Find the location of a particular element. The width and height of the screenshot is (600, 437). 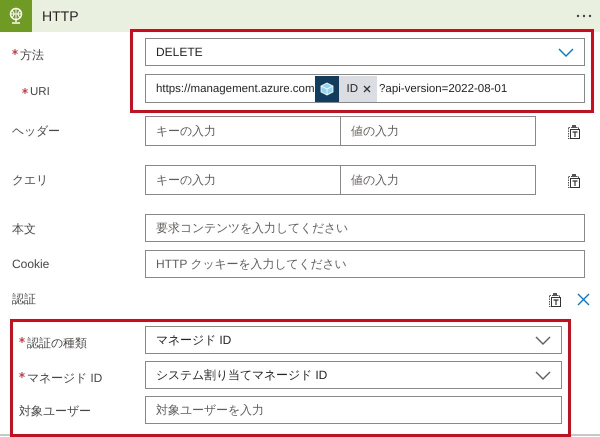

dropdown: DELETE is located at coordinates (365, 52).